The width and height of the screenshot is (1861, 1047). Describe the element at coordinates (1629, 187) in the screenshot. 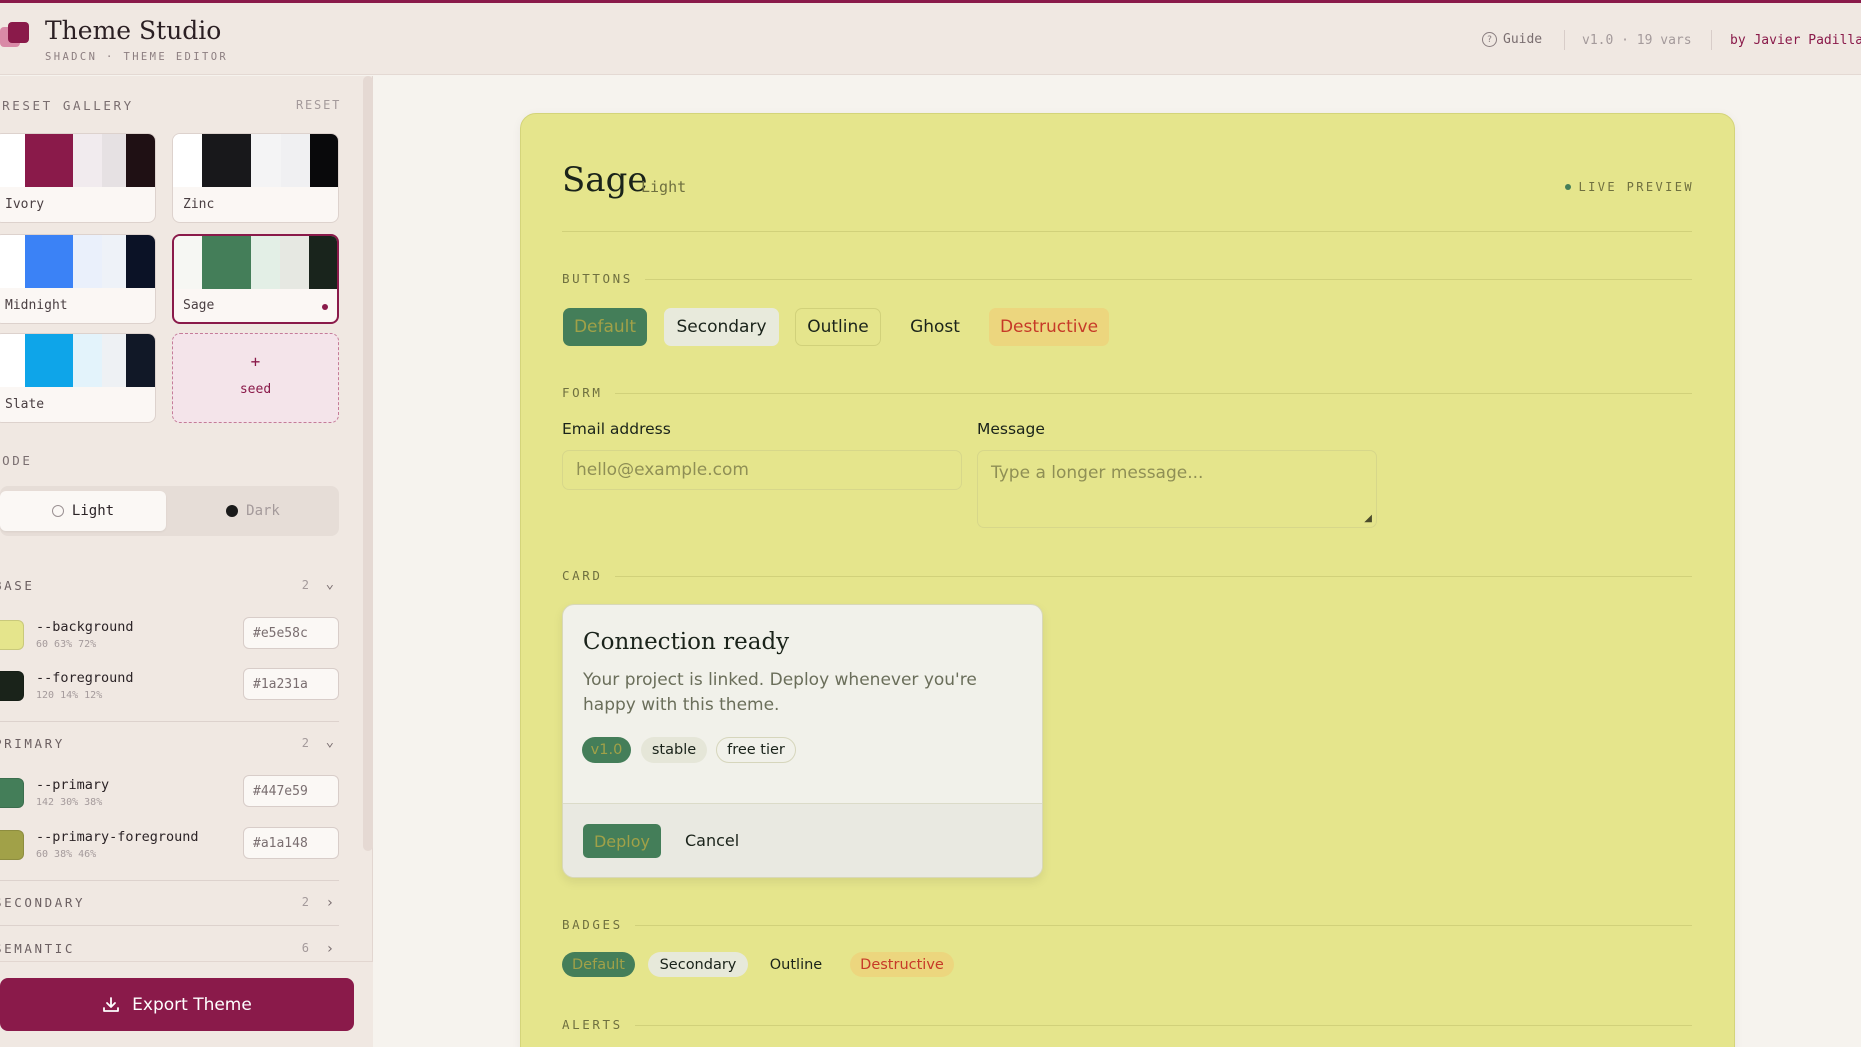

I see `live-preview-indicator: LIVE PREVIEW` at that location.